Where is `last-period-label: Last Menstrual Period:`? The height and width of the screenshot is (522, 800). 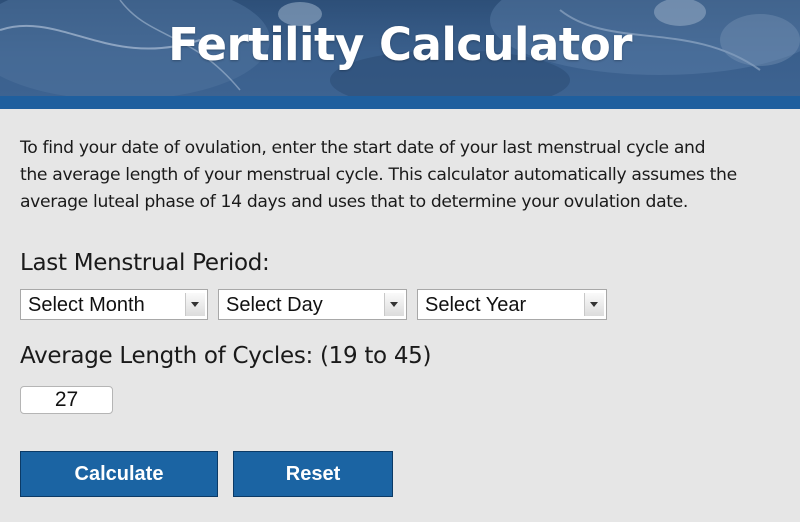 last-period-label: Last Menstrual Period: is located at coordinates (145, 263).